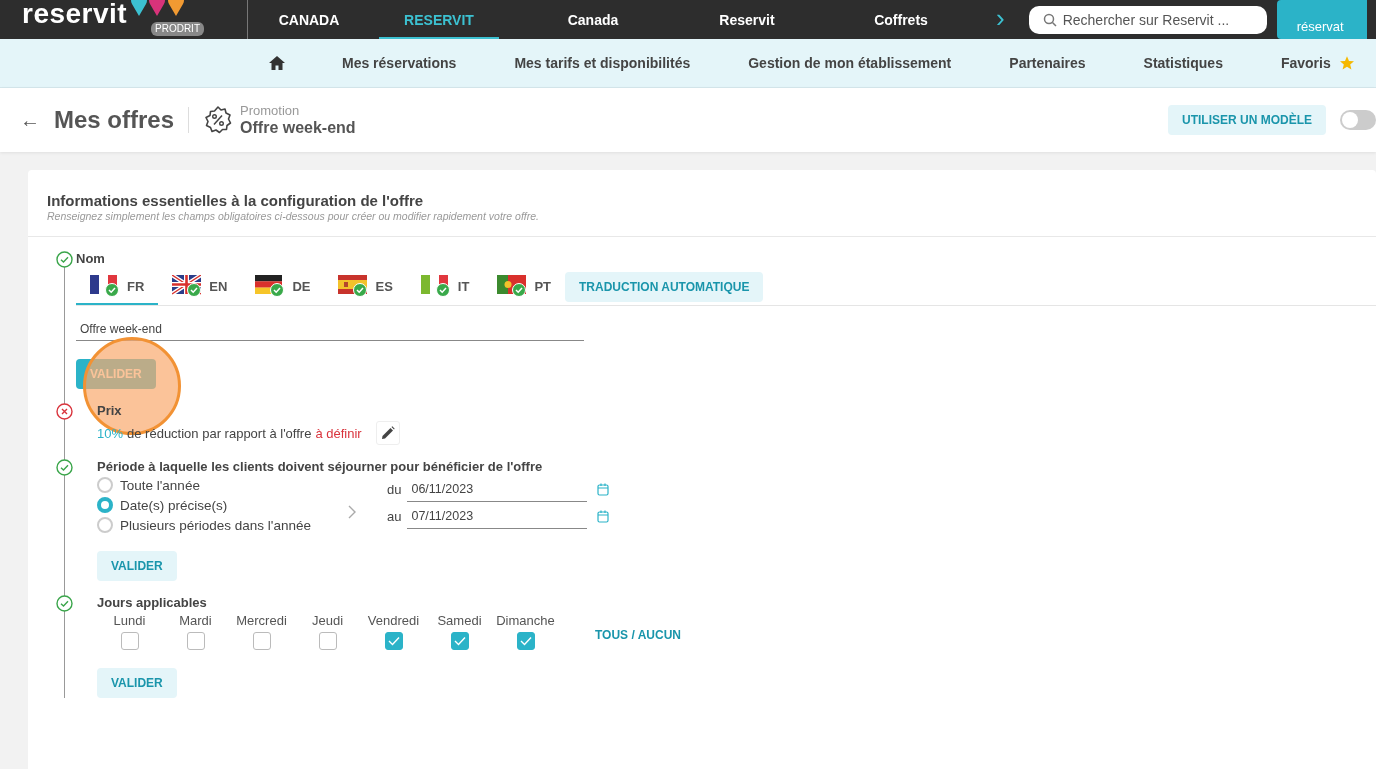 The image size is (1376, 769). What do you see at coordinates (75, 14) in the screenshot?
I see `logo-text: reservit` at bounding box center [75, 14].